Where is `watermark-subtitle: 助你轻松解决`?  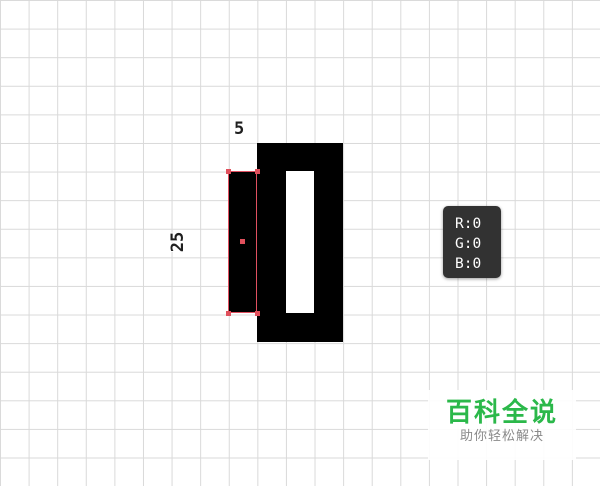
watermark-subtitle: 助你轻松解决 is located at coordinates (501, 436).